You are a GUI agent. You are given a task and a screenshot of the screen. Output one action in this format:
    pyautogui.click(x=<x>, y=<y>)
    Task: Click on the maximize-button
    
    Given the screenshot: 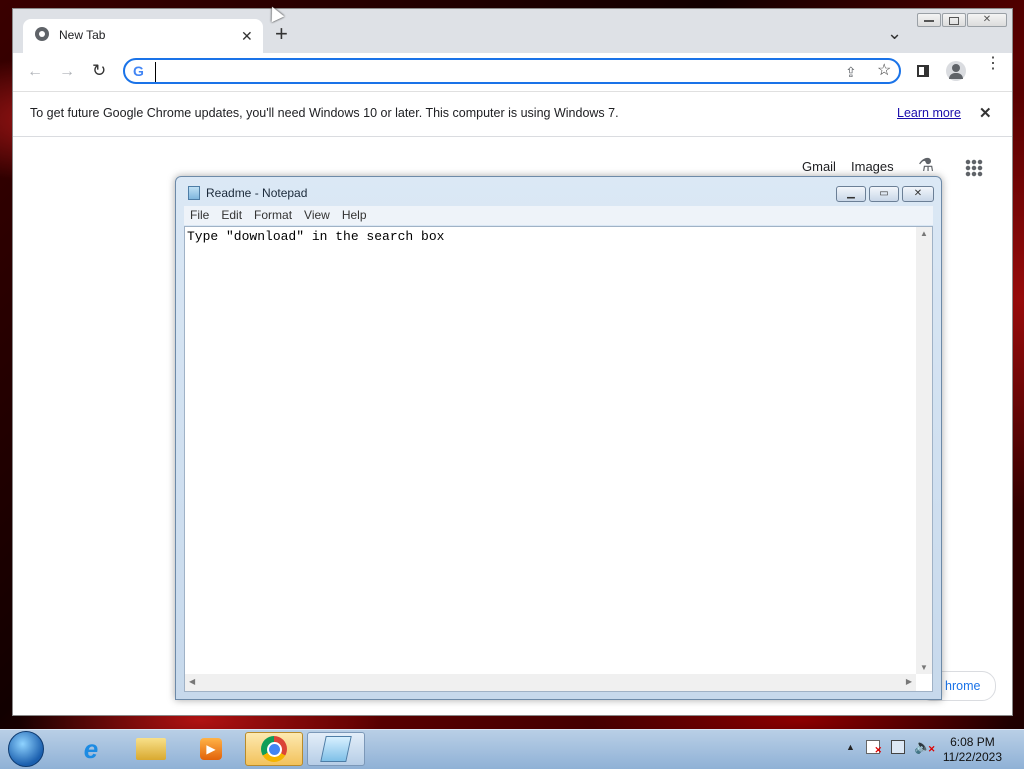 What is the action you would take?
    pyautogui.click(x=954, y=20)
    